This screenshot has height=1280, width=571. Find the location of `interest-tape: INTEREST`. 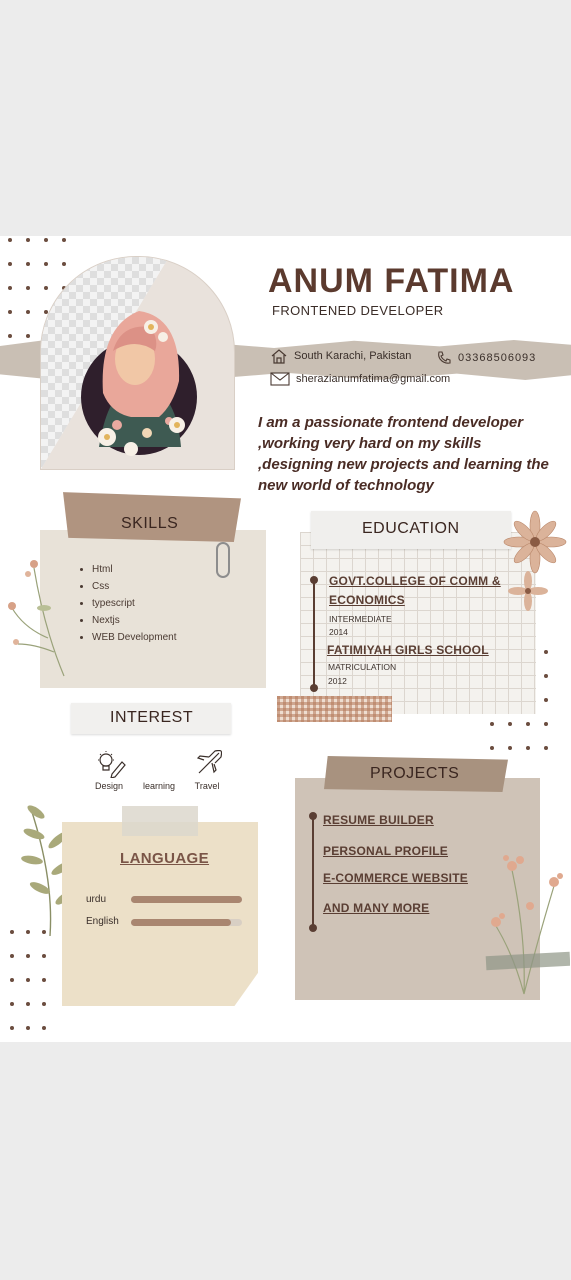

interest-tape: INTEREST is located at coordinates (151, 718).